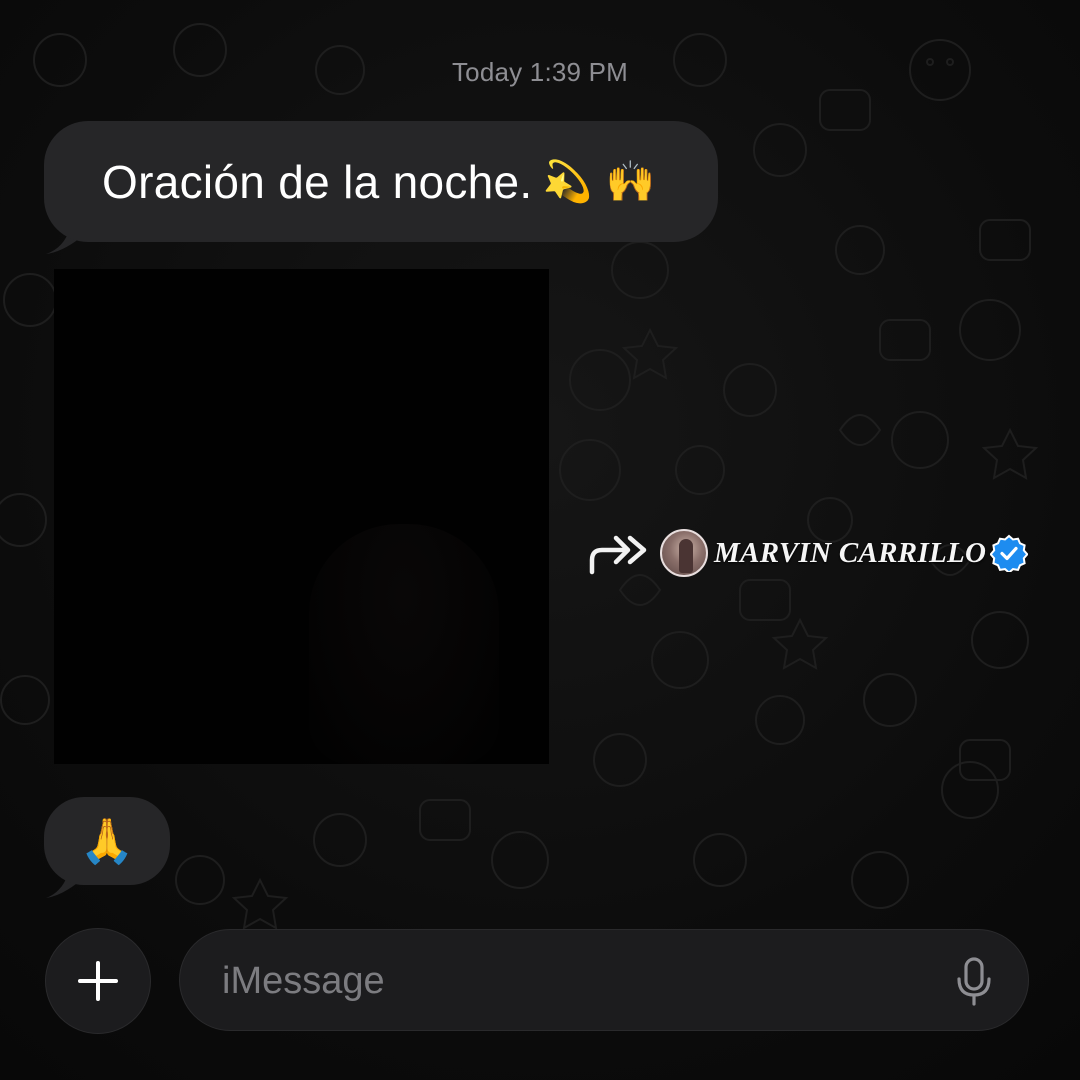 This screenshot has width=1080, height=1080. I want to click on avatar, so click(684, 553).